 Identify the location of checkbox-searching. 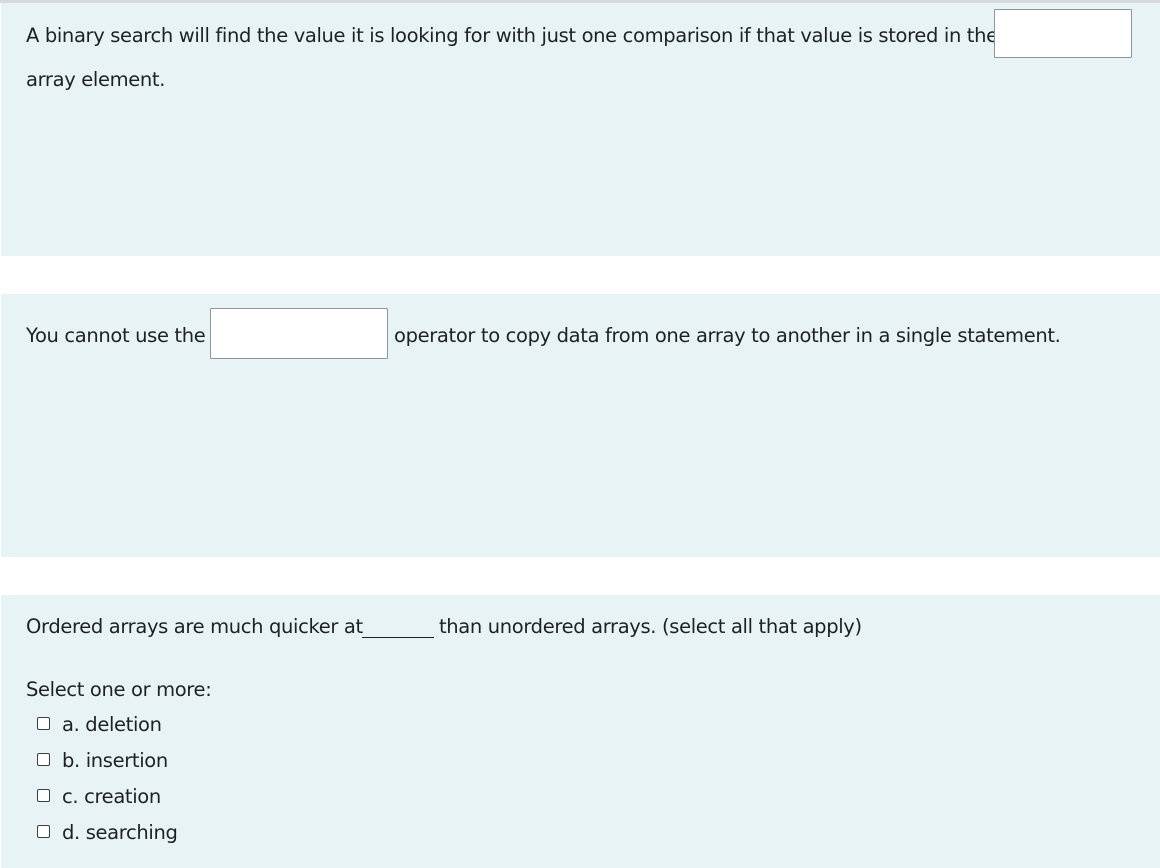
(43, 831).